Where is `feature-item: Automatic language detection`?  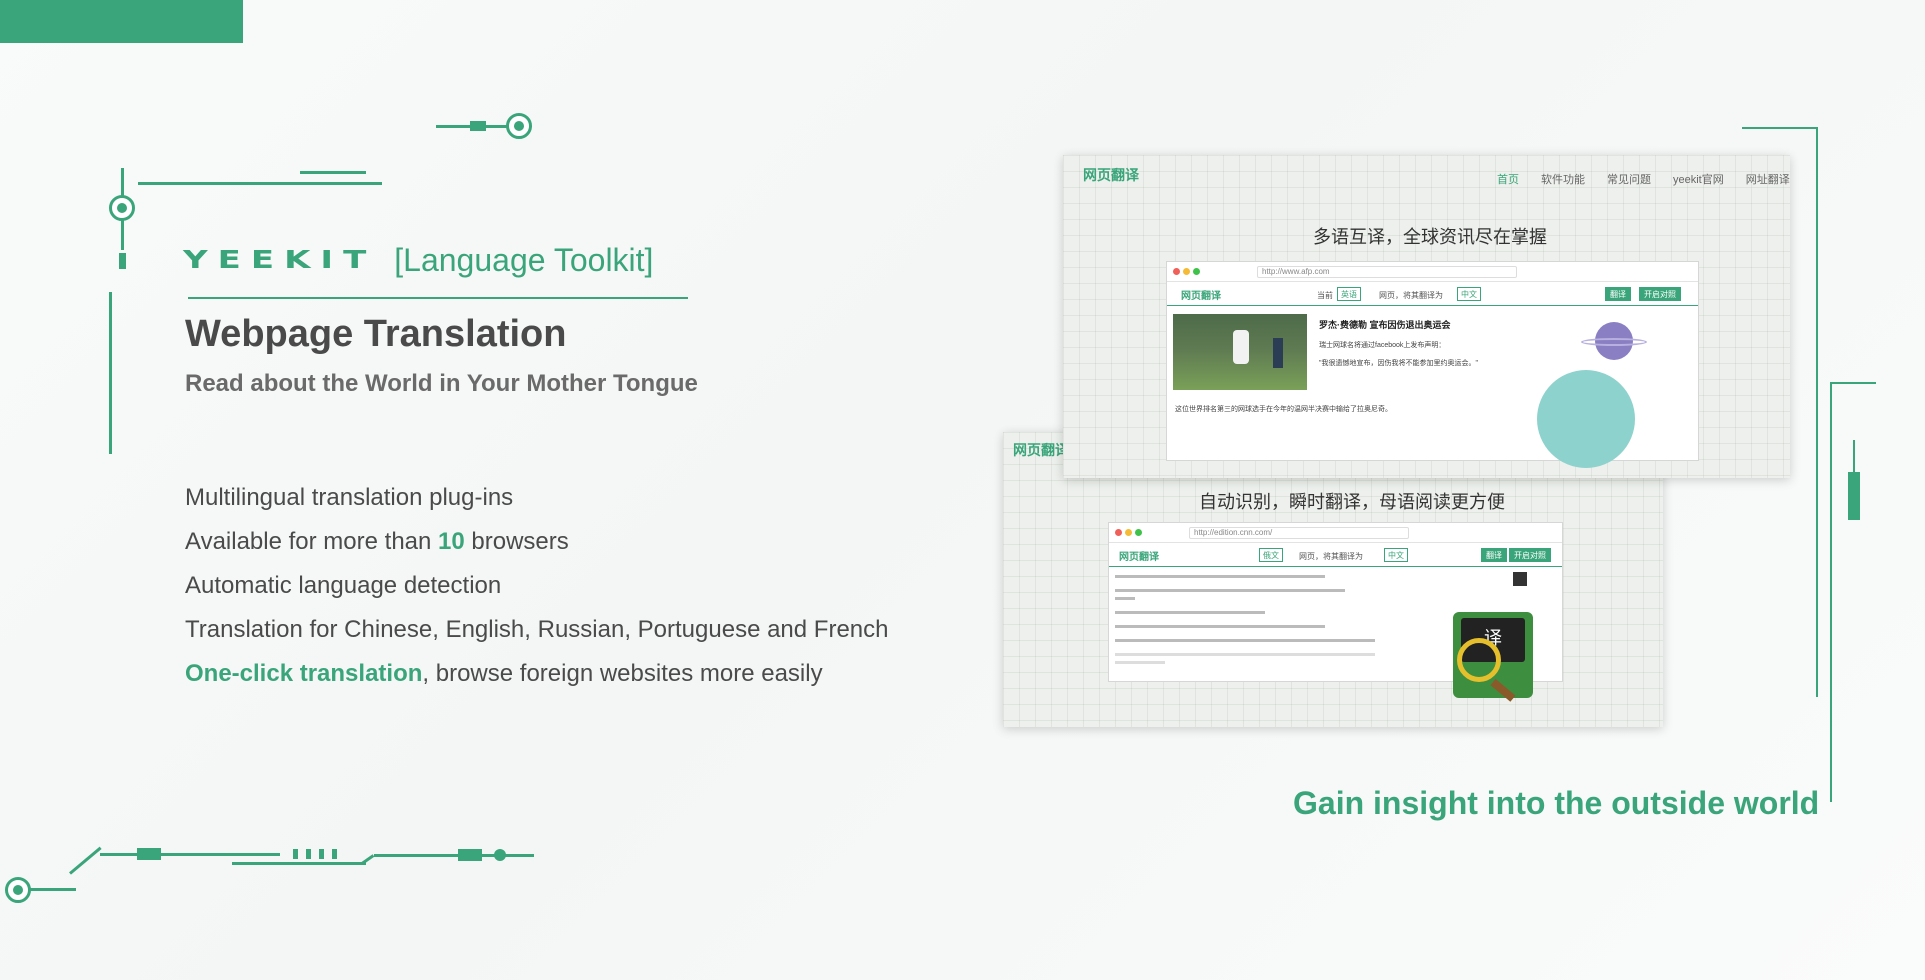
feature-item: Automatic language detection is located at coordinates (343, 585).